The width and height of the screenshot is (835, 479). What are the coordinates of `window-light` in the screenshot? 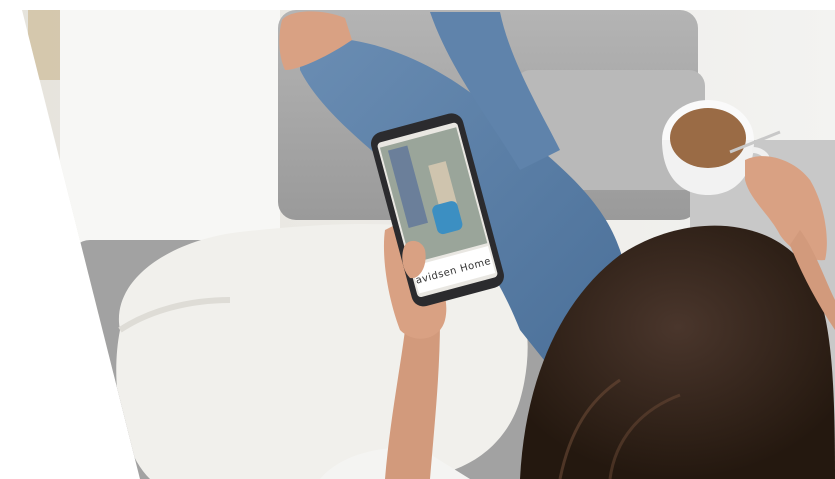 It's located at (170, 130).